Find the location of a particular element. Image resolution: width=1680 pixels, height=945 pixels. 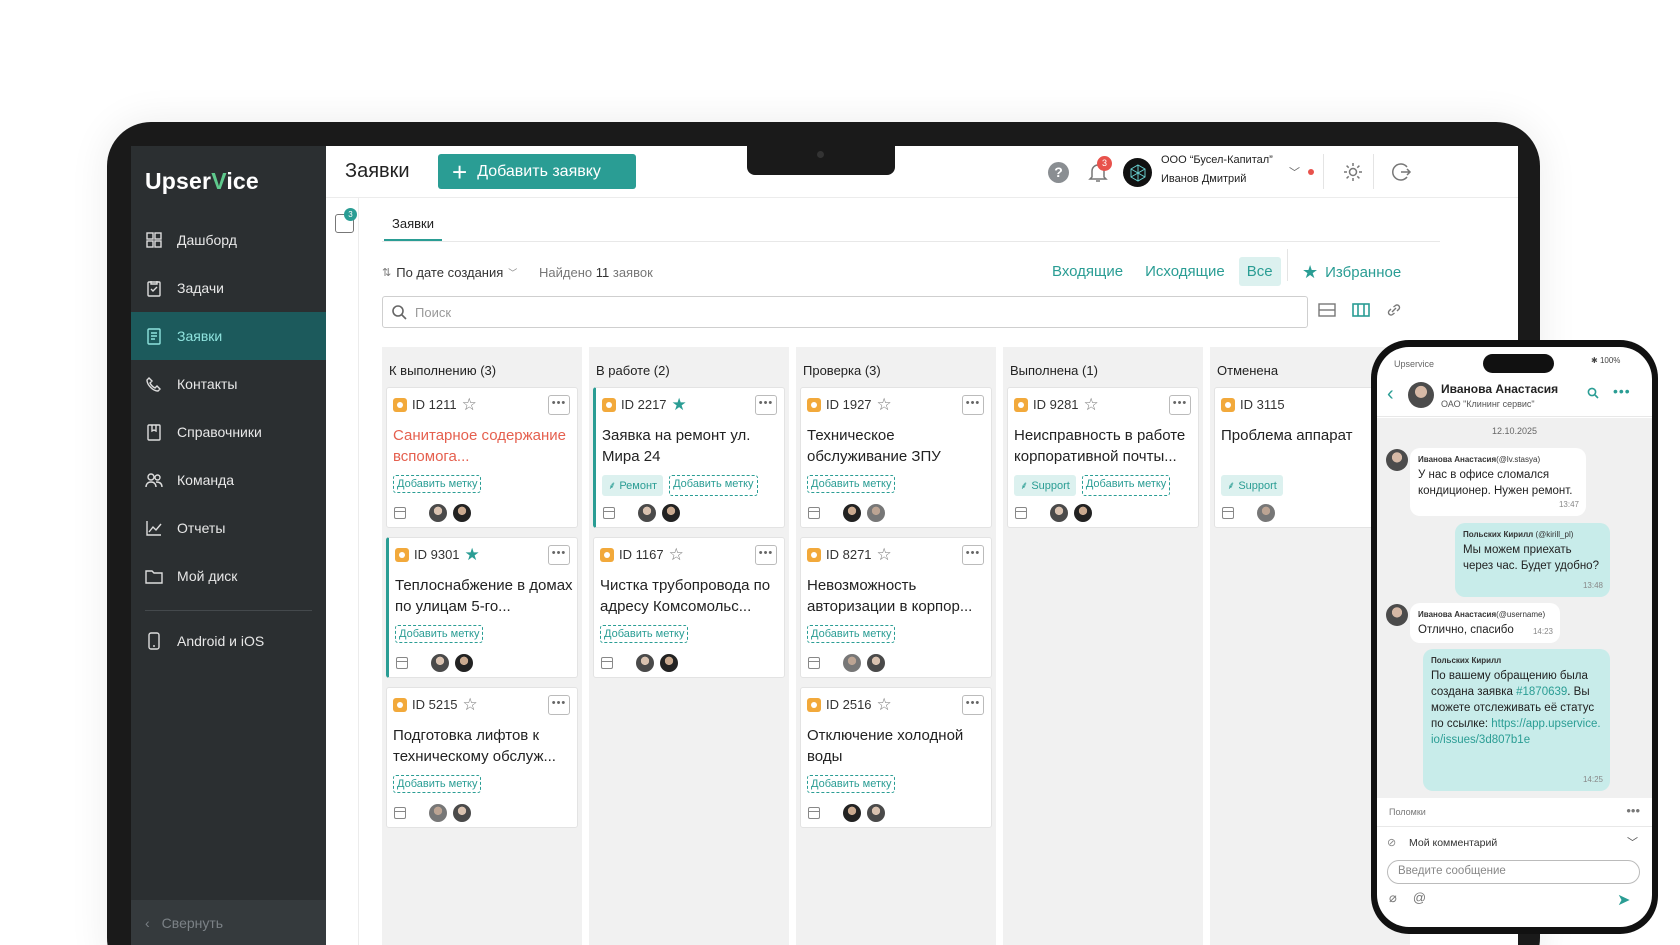

collapse-sidebar-button: ‹ Свернуть is located at coordinates (228, 922).